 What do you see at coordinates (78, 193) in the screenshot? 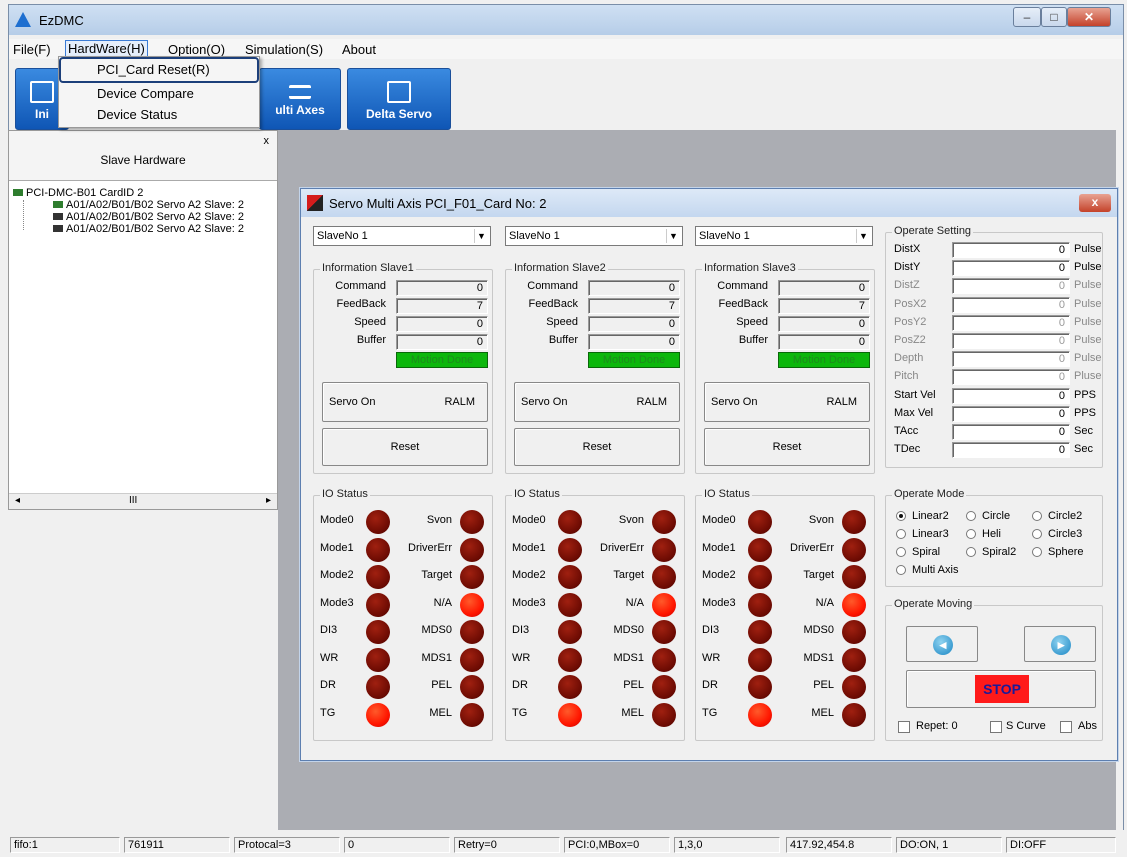
I see `tree-root: PCI-DMC-B01 CardID 2` at bounding box center [78, 193].